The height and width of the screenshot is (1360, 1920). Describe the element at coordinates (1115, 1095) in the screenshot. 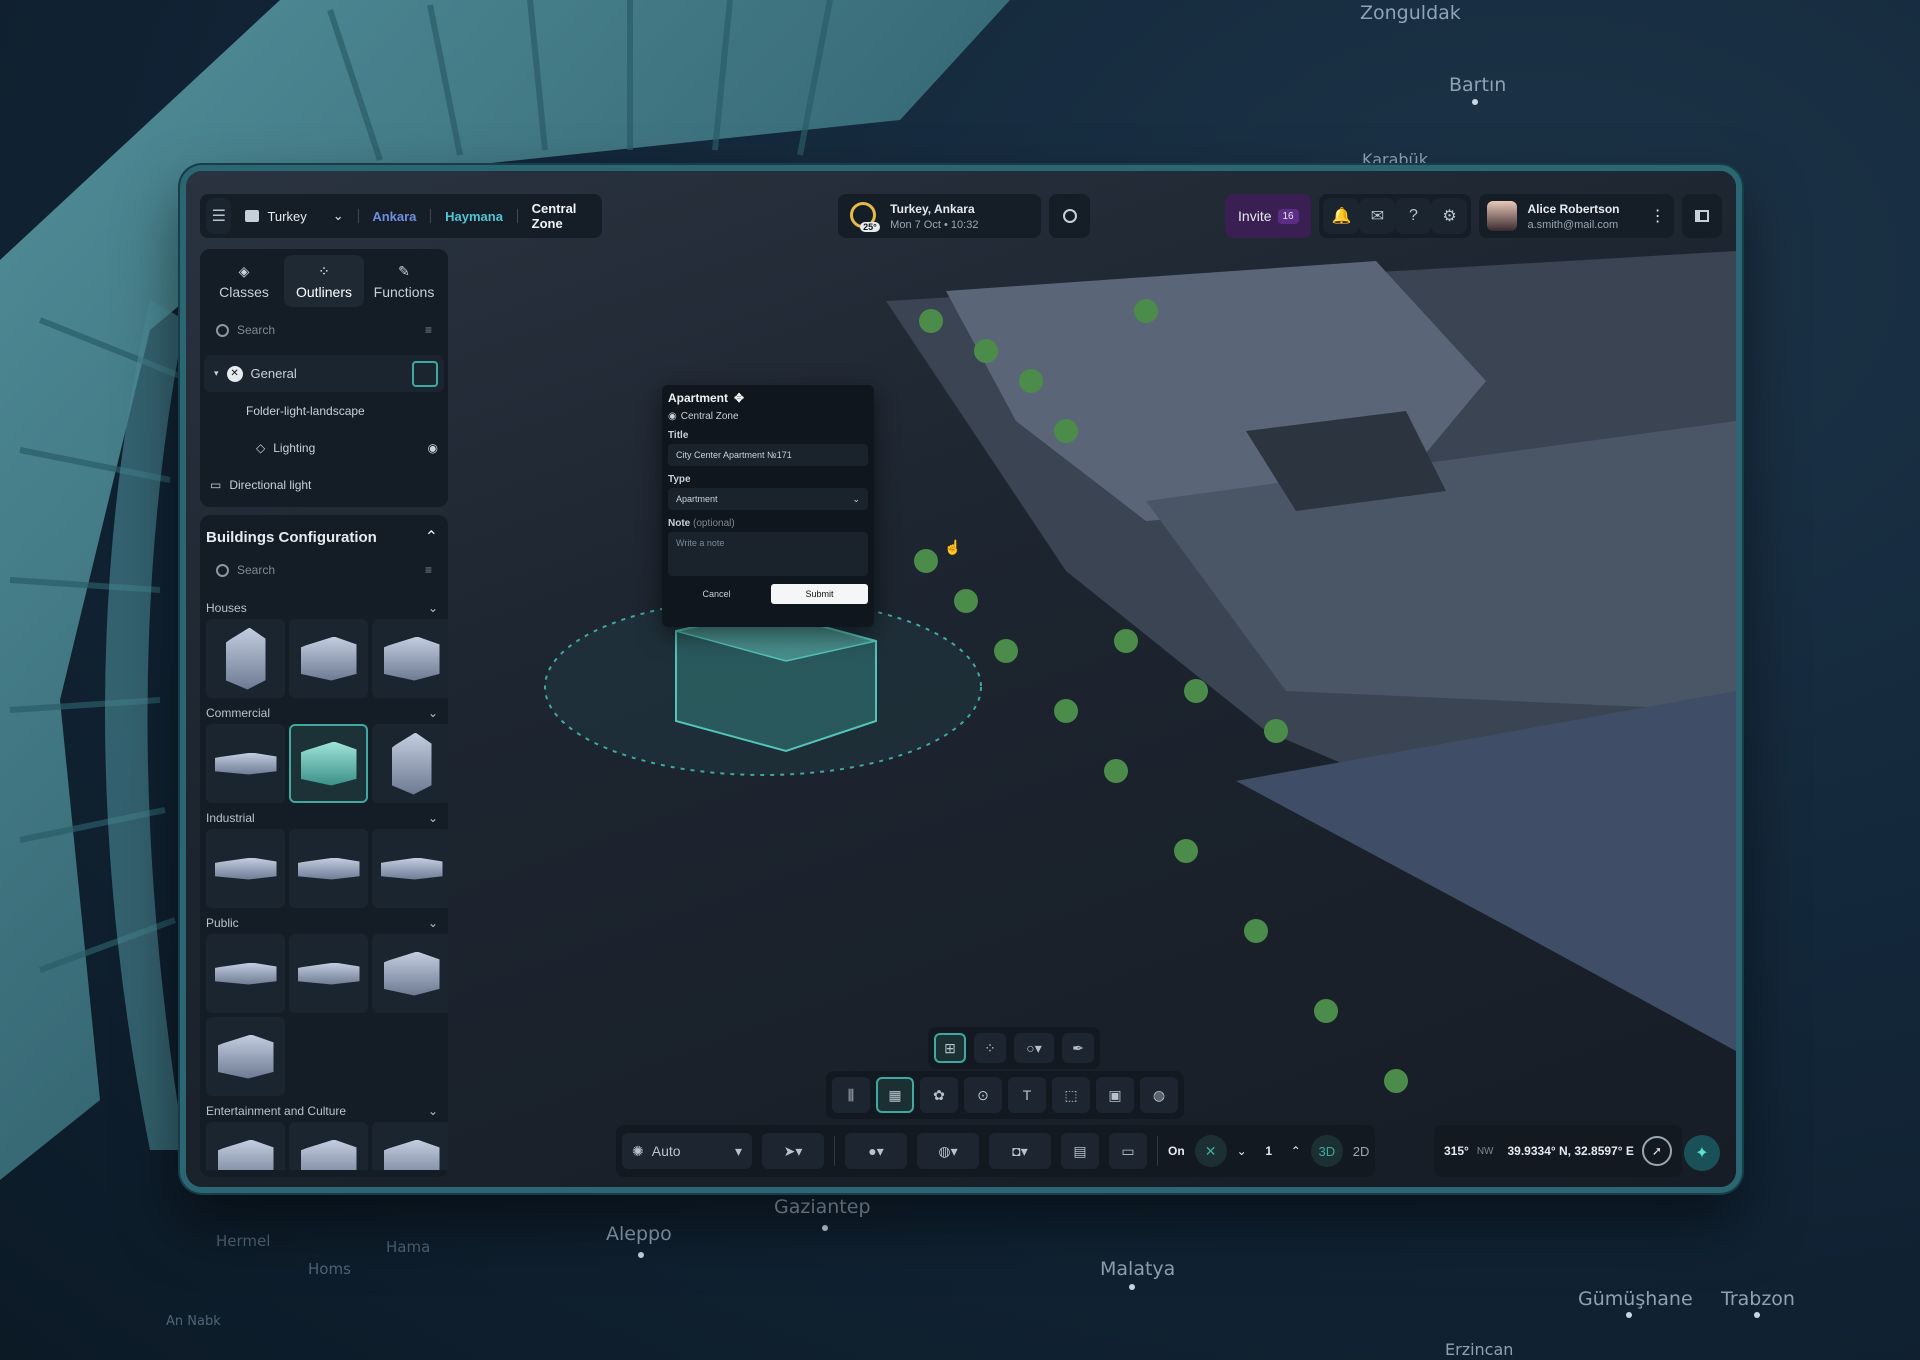

I see `focus-button: ▣` at that location.